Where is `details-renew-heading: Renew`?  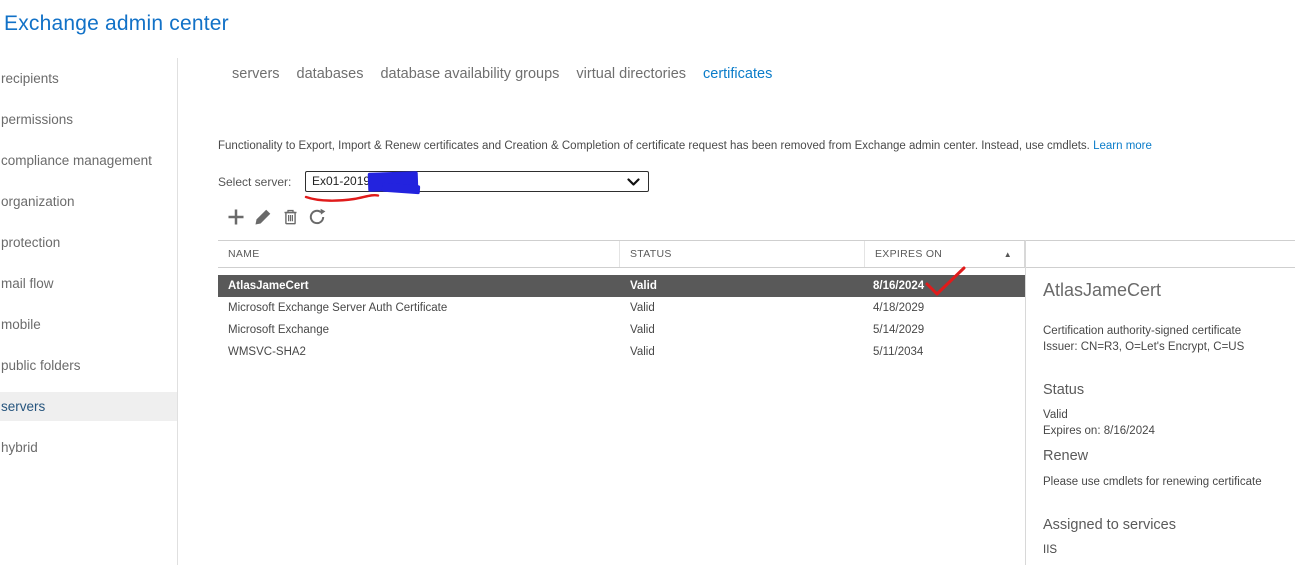
details-renew-heading: Renew is located at coordinates (1066, 456).